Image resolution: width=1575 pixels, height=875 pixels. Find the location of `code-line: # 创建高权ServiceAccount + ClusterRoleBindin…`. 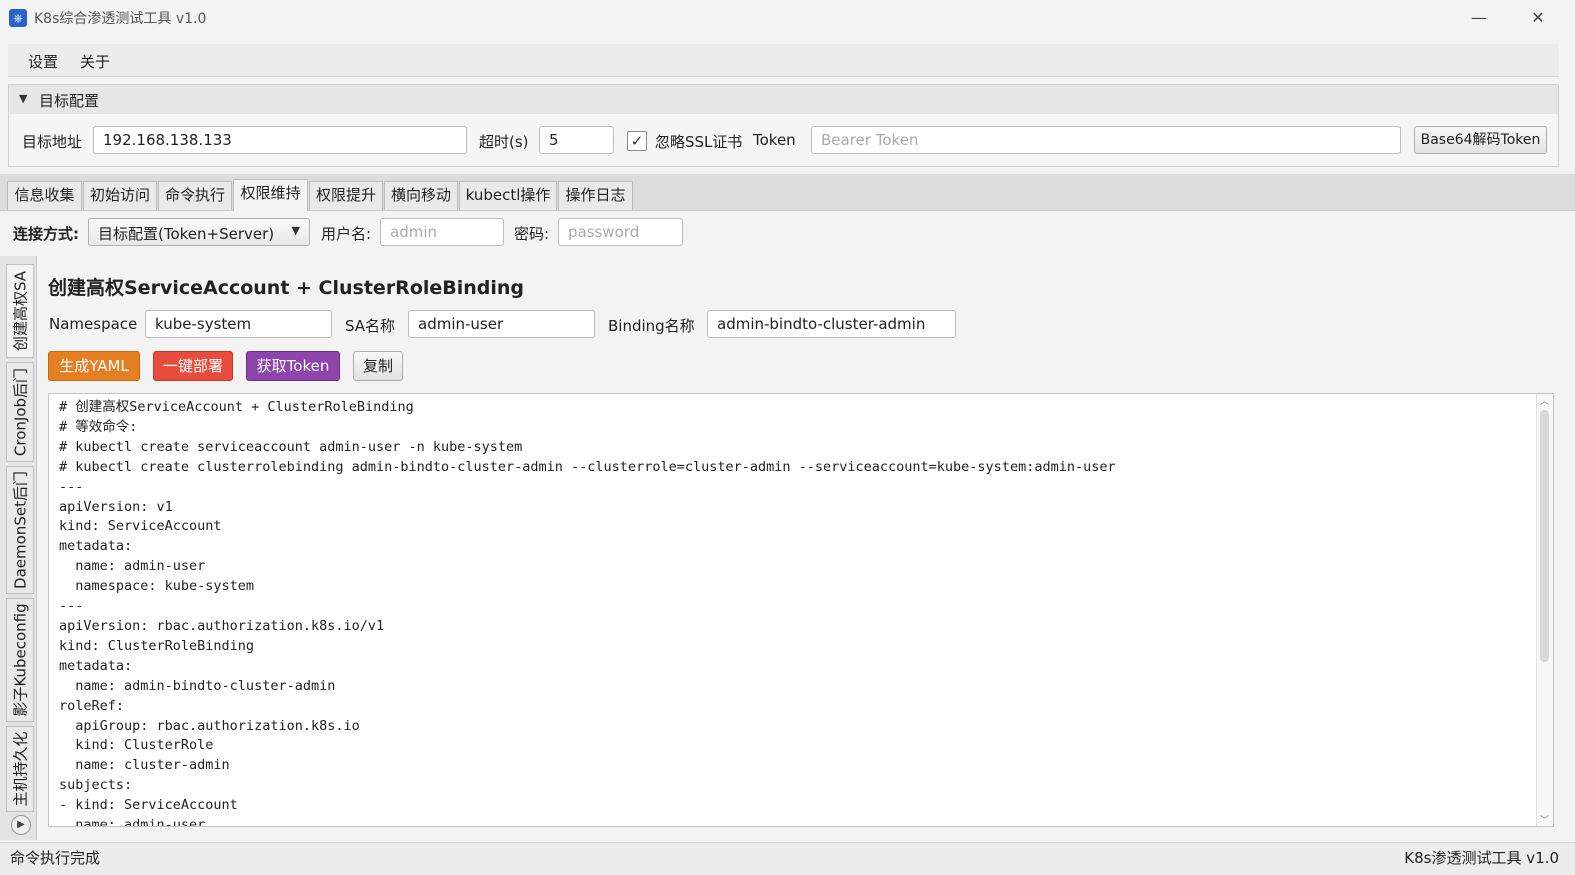

code-line: # 创建高权ServiceAccount + ClusterRoleBindin… is located at coordinates (236, 407).